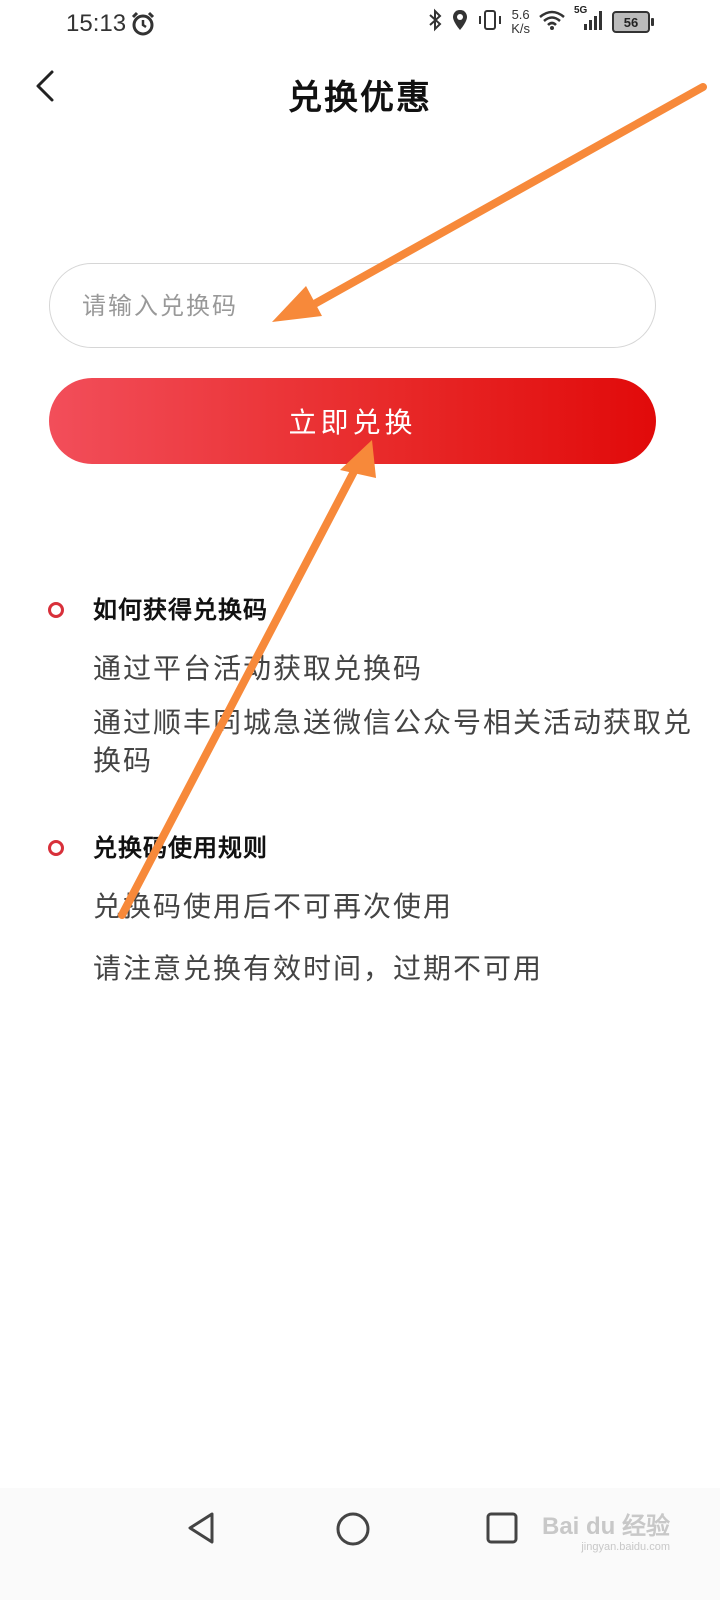 The image size is (720, 1600). Describe the element at coordinates (143, 26) in the screenshot. I see `alarm-clock-icon` at that location.